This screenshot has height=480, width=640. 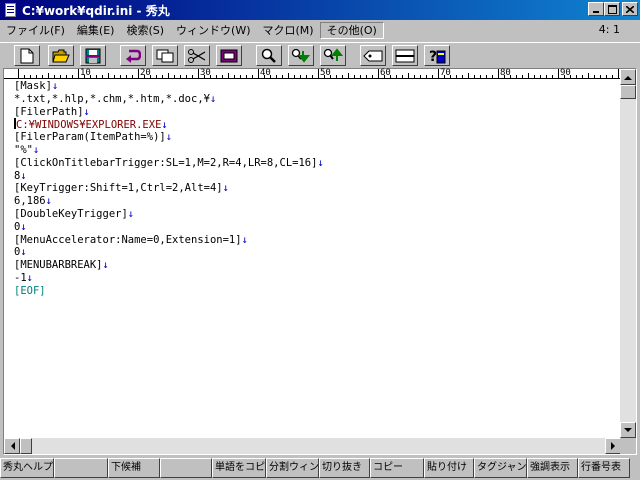 I want to click on text-line: [MenuAccelerator:Name=0,Extension=1]↓, so click(x=316, y=240).